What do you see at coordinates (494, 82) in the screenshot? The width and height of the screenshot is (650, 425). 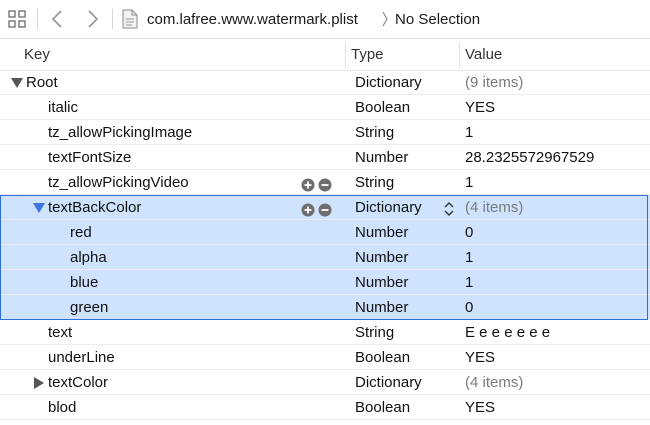 I see `row-value: (9 items)` at bounding box center [494, 82].